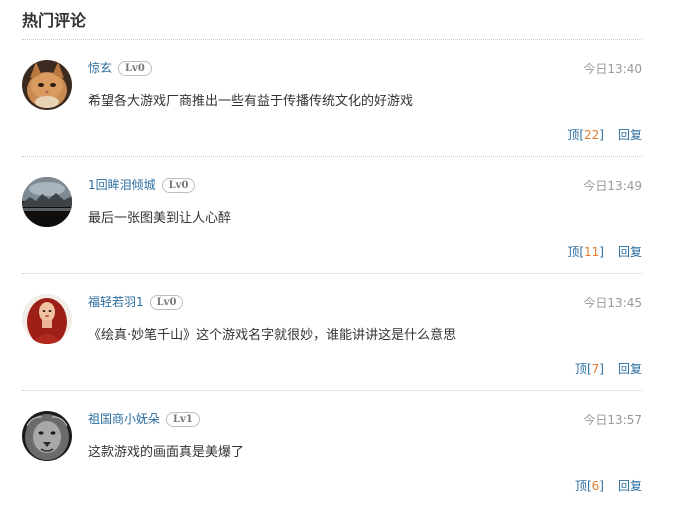 This screenshot has height=514, width=674. I want to click on comment-username: 惊玄 Lv0, so click(120, 68).